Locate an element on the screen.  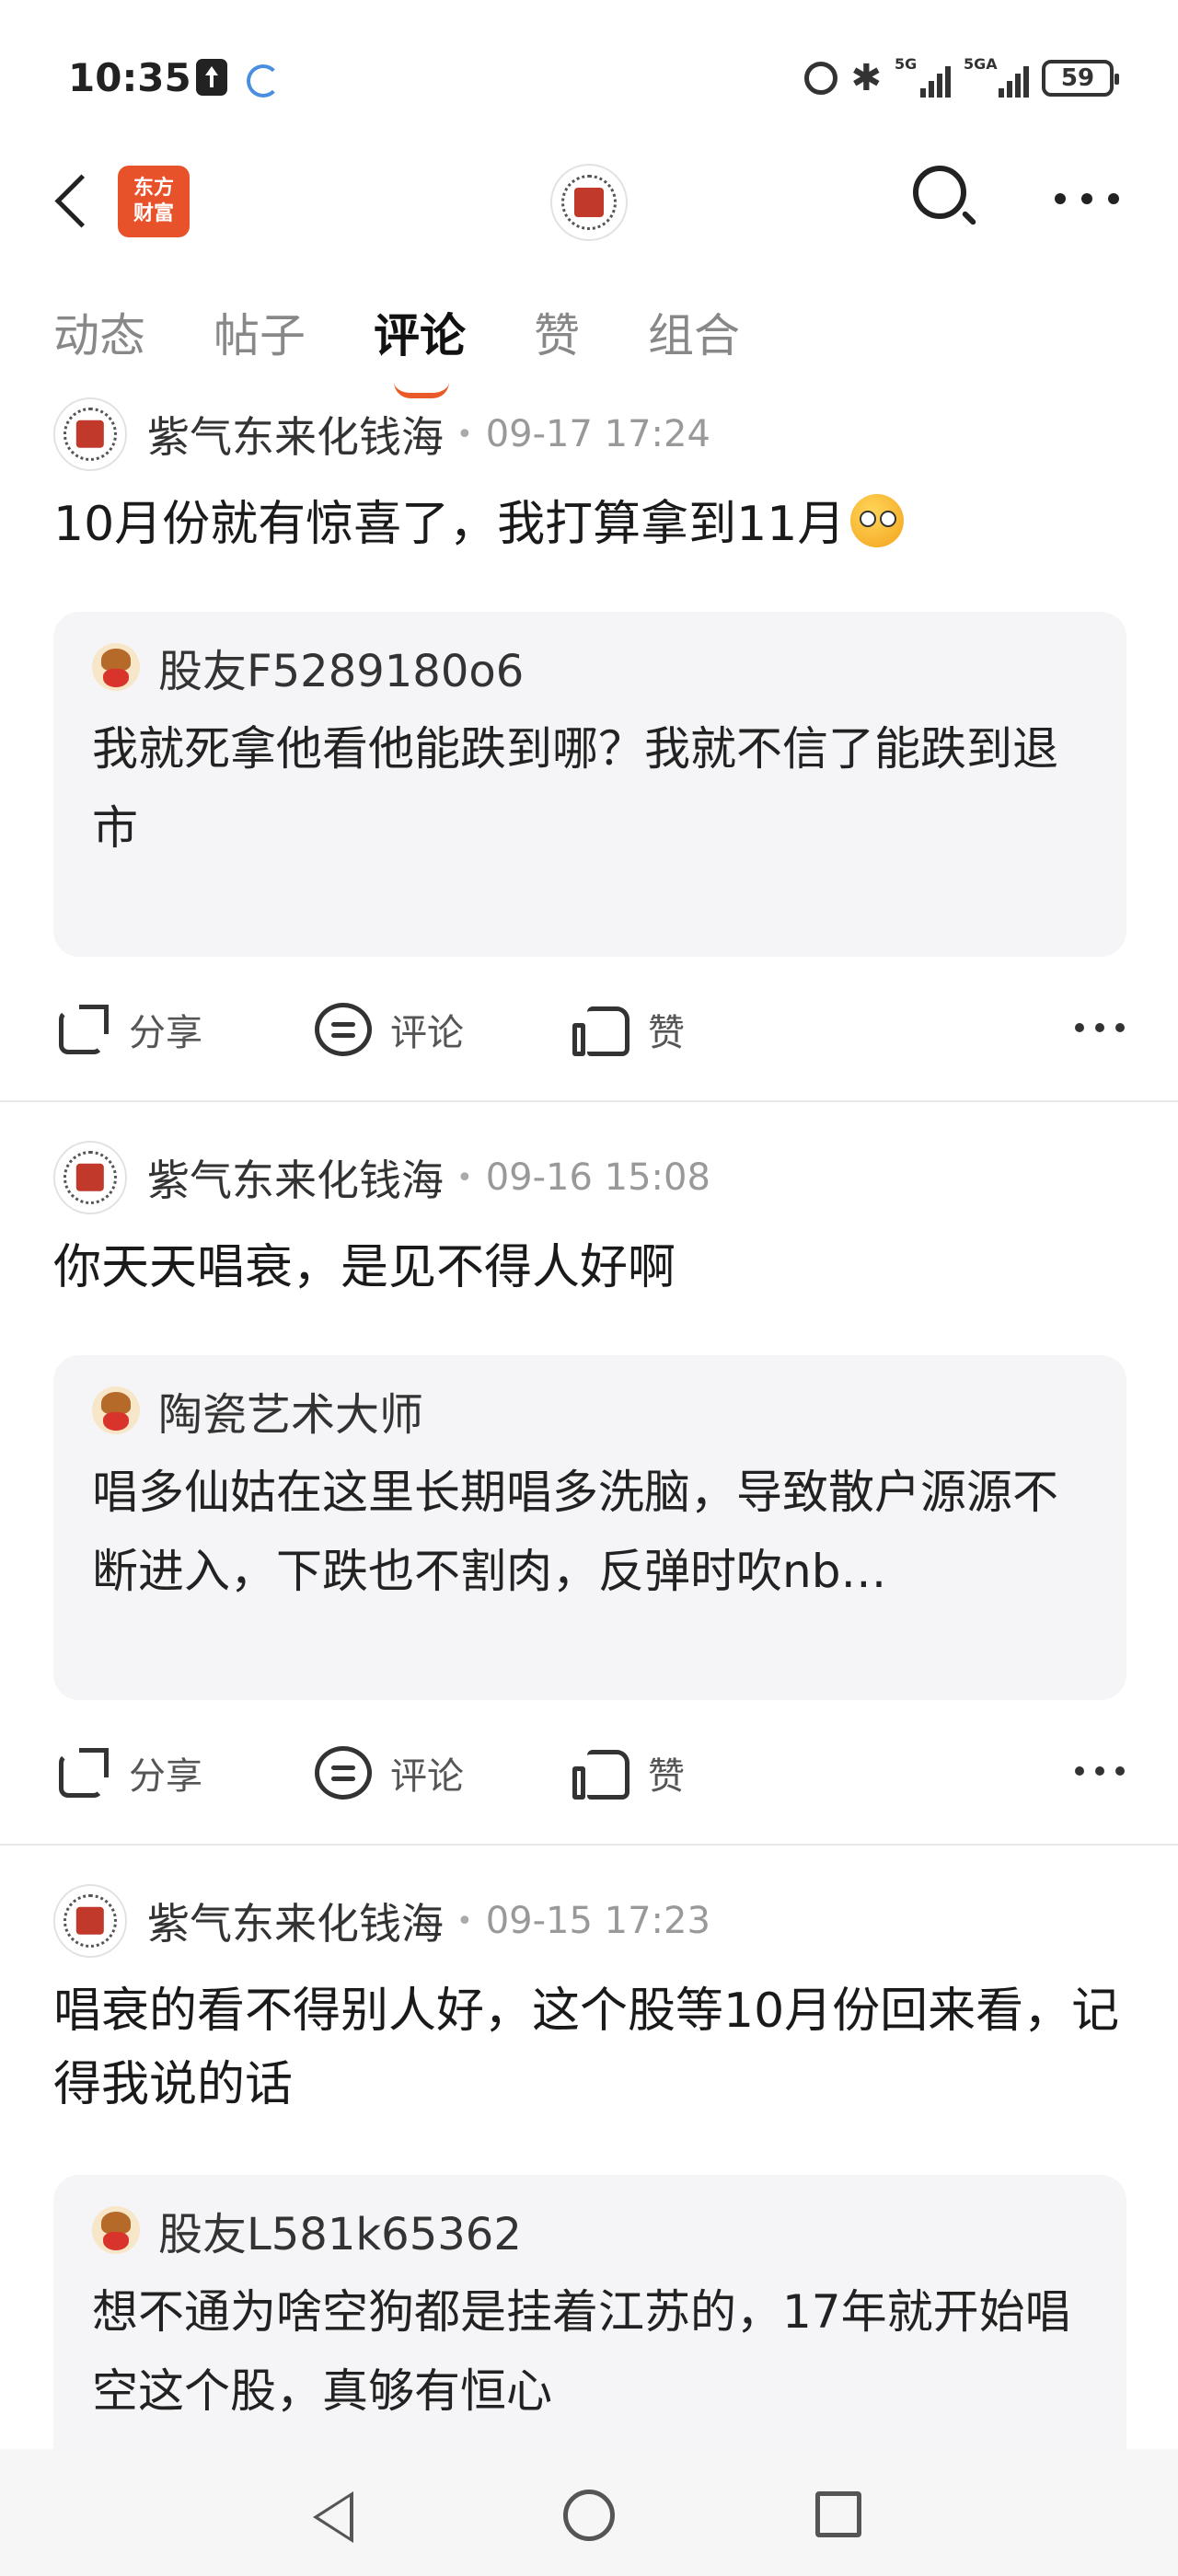
tab-dynamics: 动态 is located at coordinates (99, 332).